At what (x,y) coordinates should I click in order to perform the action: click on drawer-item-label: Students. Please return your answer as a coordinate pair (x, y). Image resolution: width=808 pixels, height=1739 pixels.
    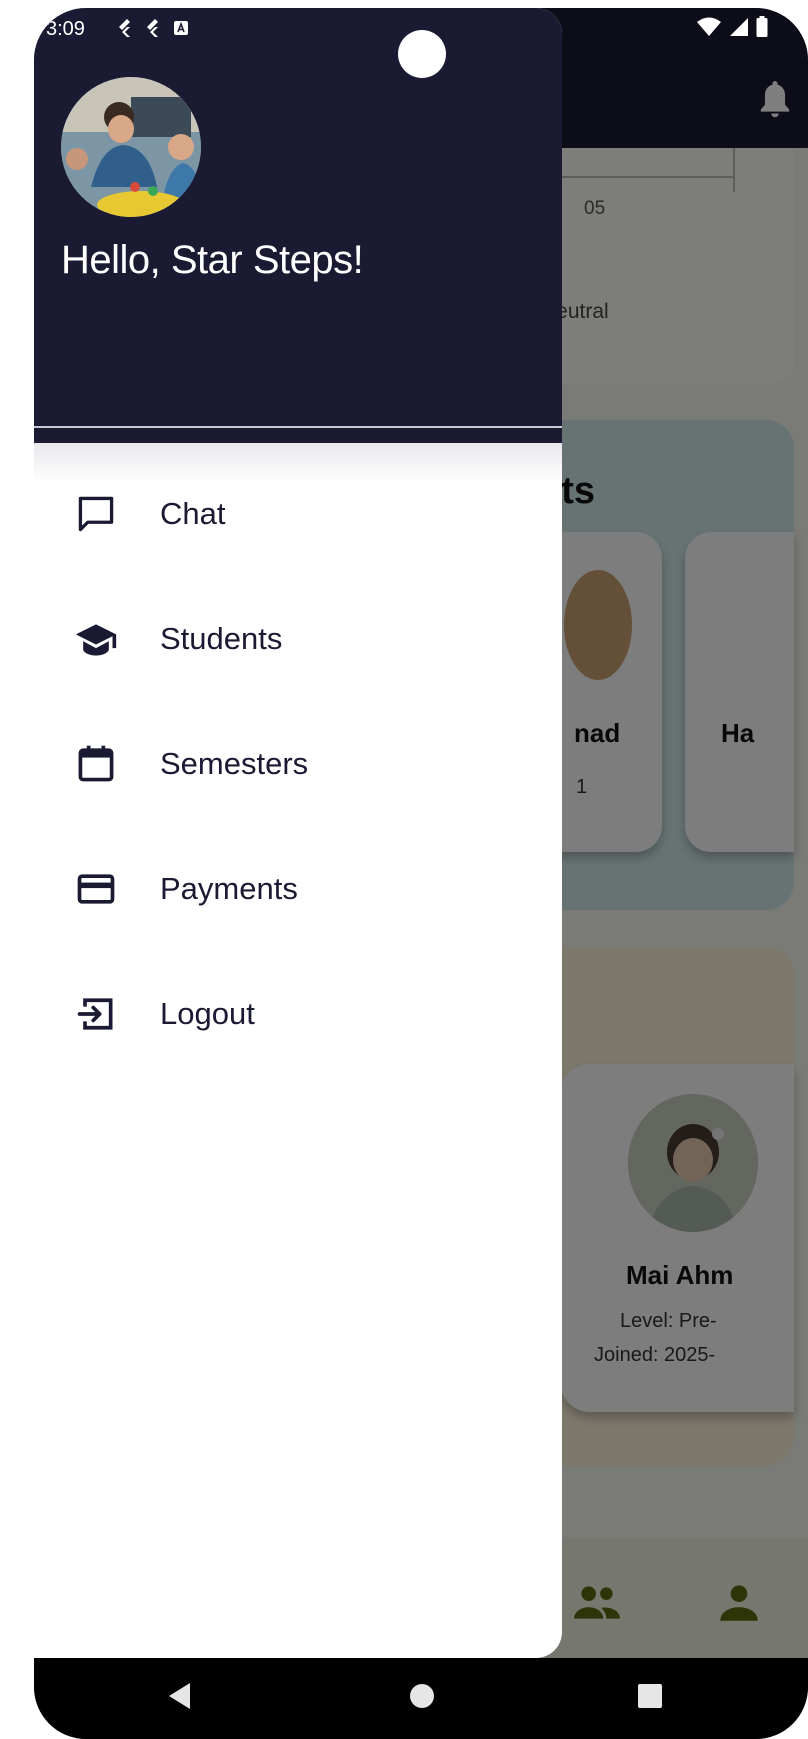
    Looking at the image, I should click on (221, 638).